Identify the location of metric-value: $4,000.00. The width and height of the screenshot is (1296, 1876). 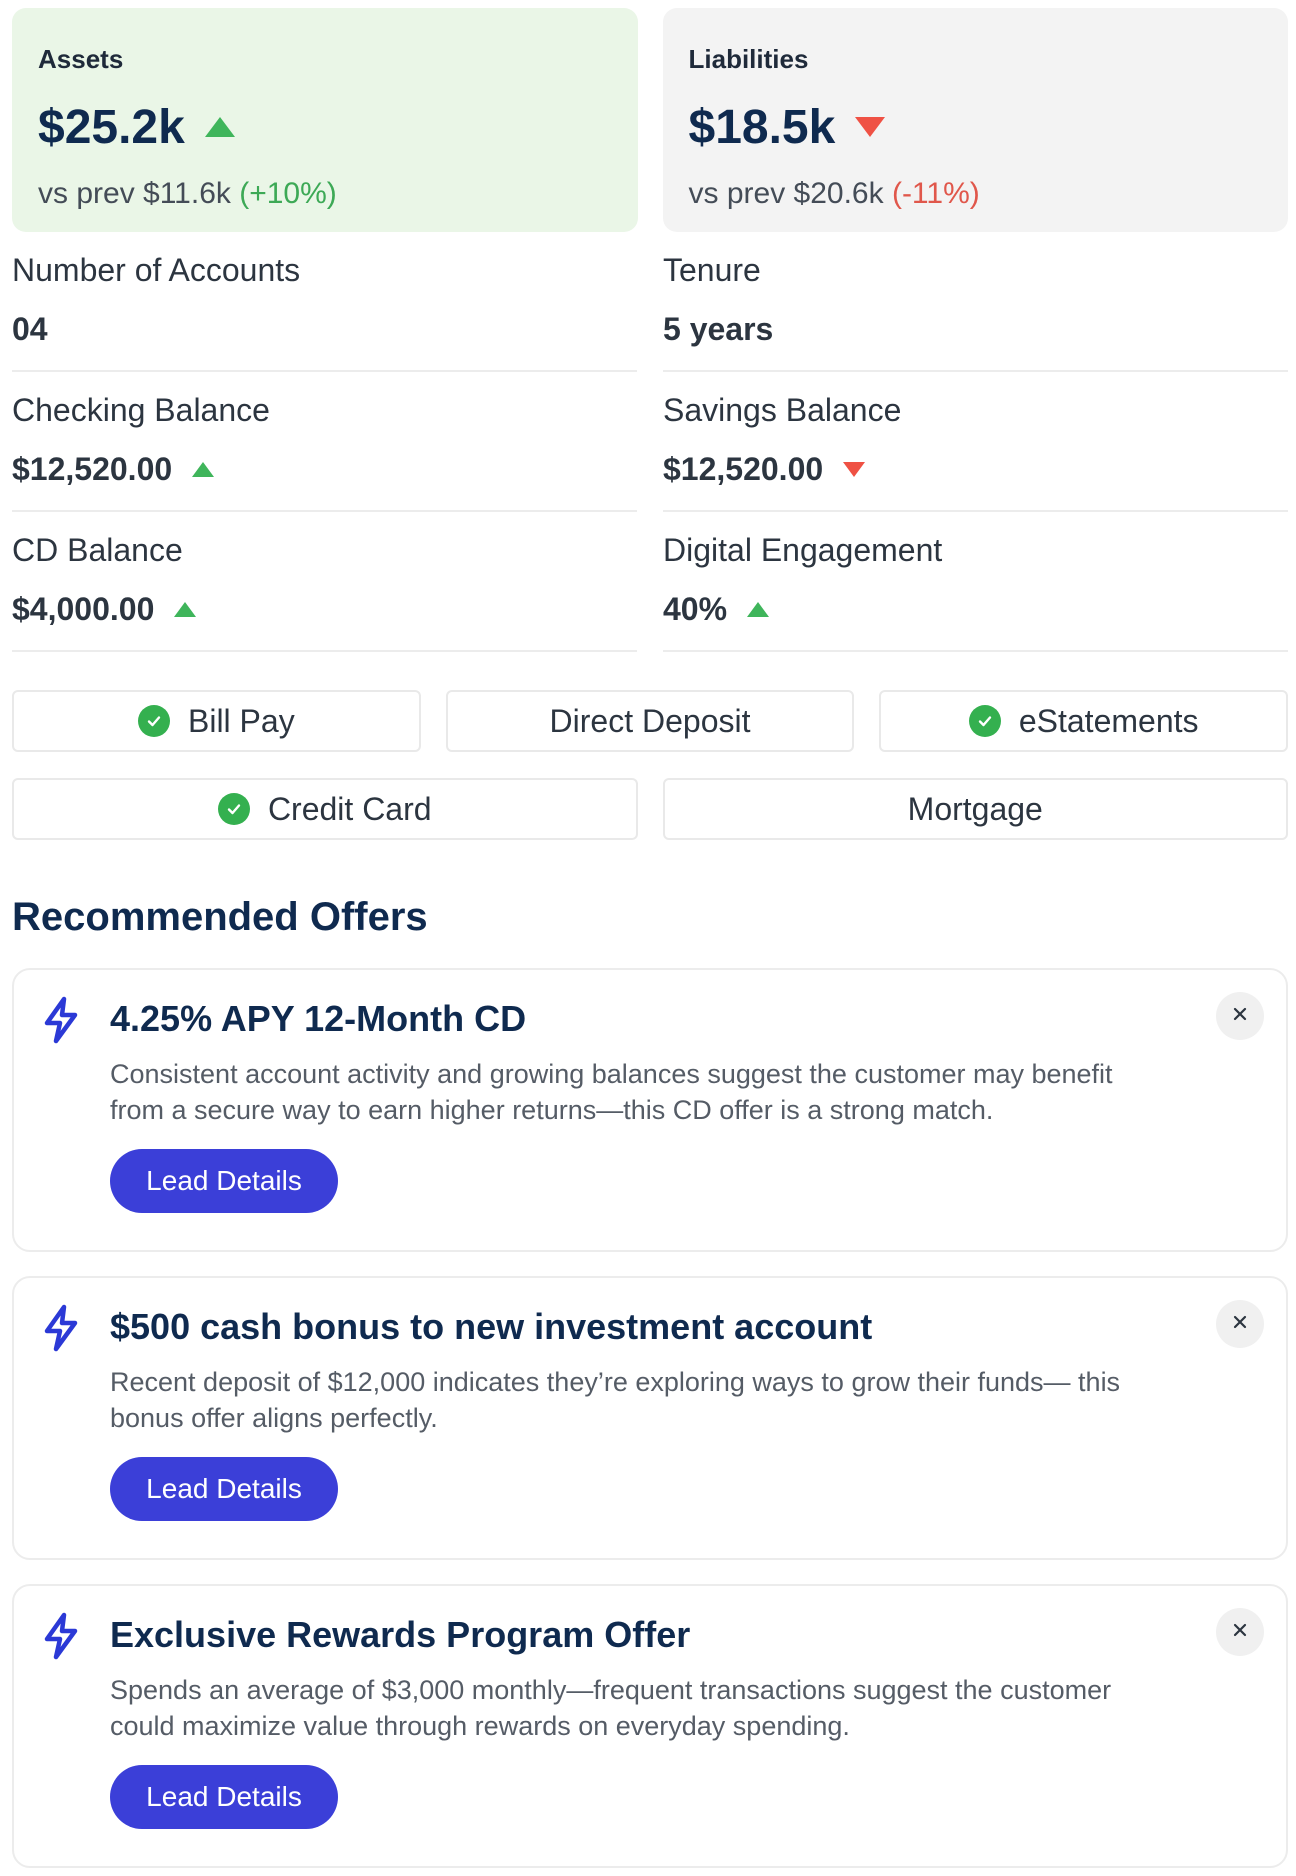
(83, 609).